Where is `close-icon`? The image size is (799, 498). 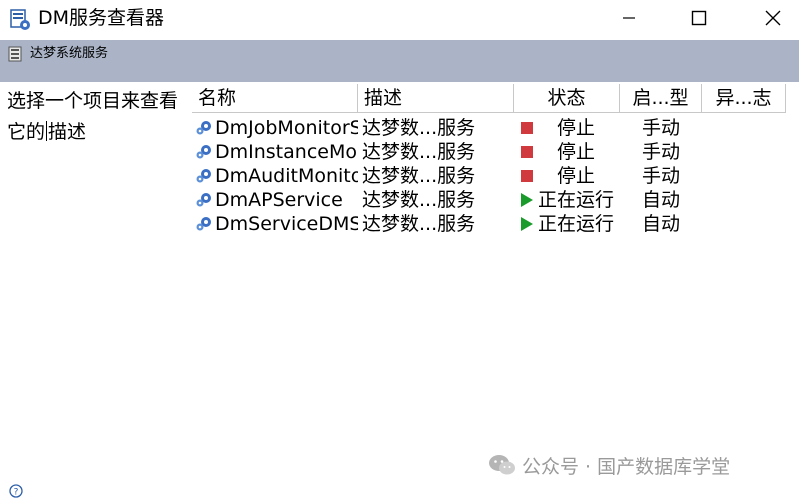
close-icon is located at coordinates (773, 18).